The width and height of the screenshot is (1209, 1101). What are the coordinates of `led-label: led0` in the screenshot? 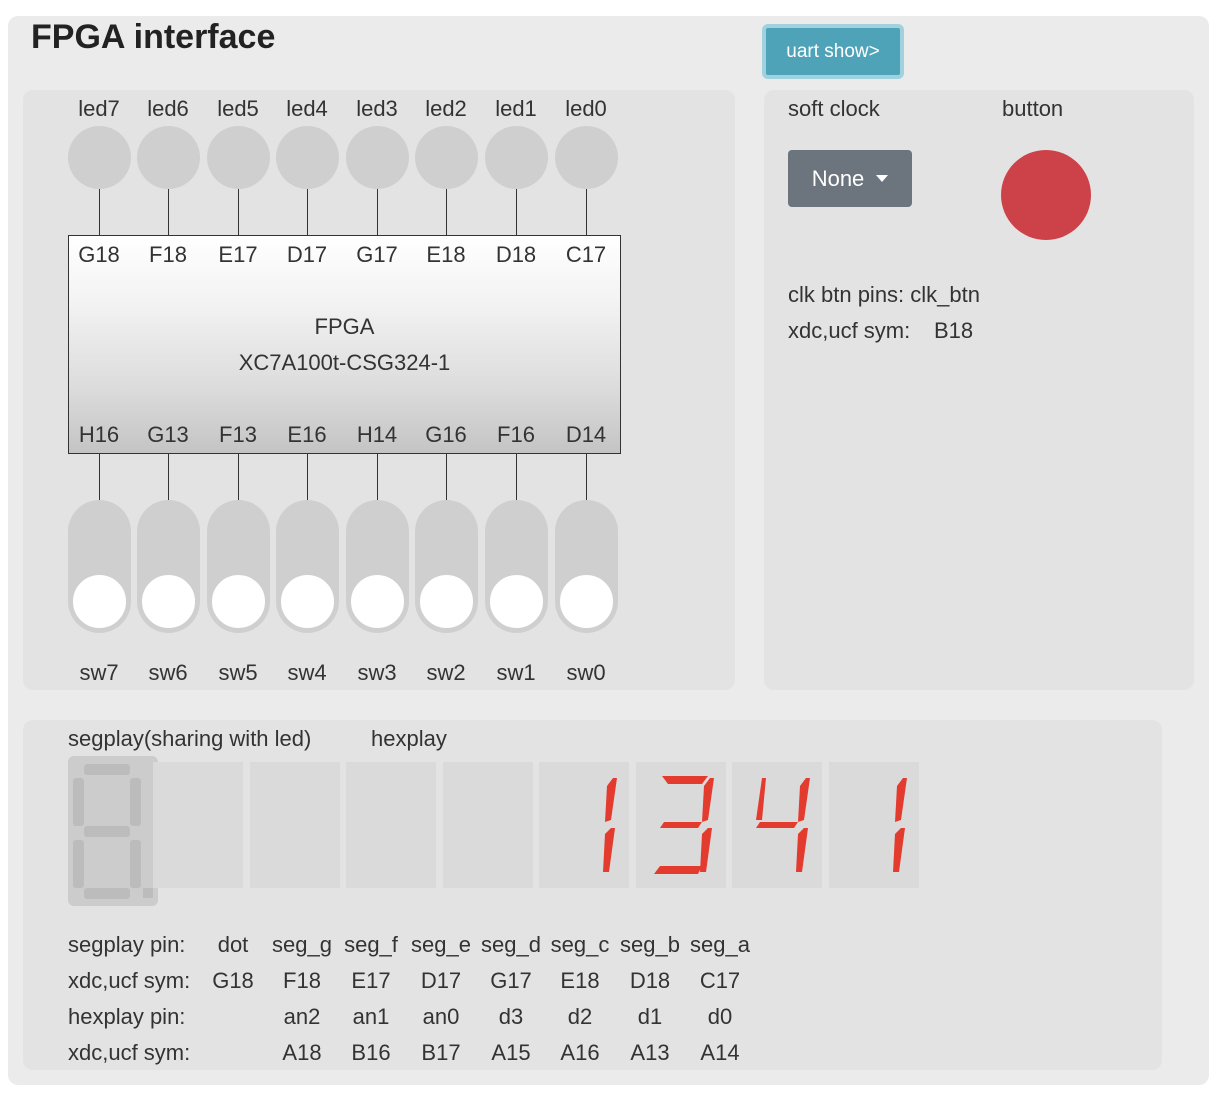 It's located at (586, 108).